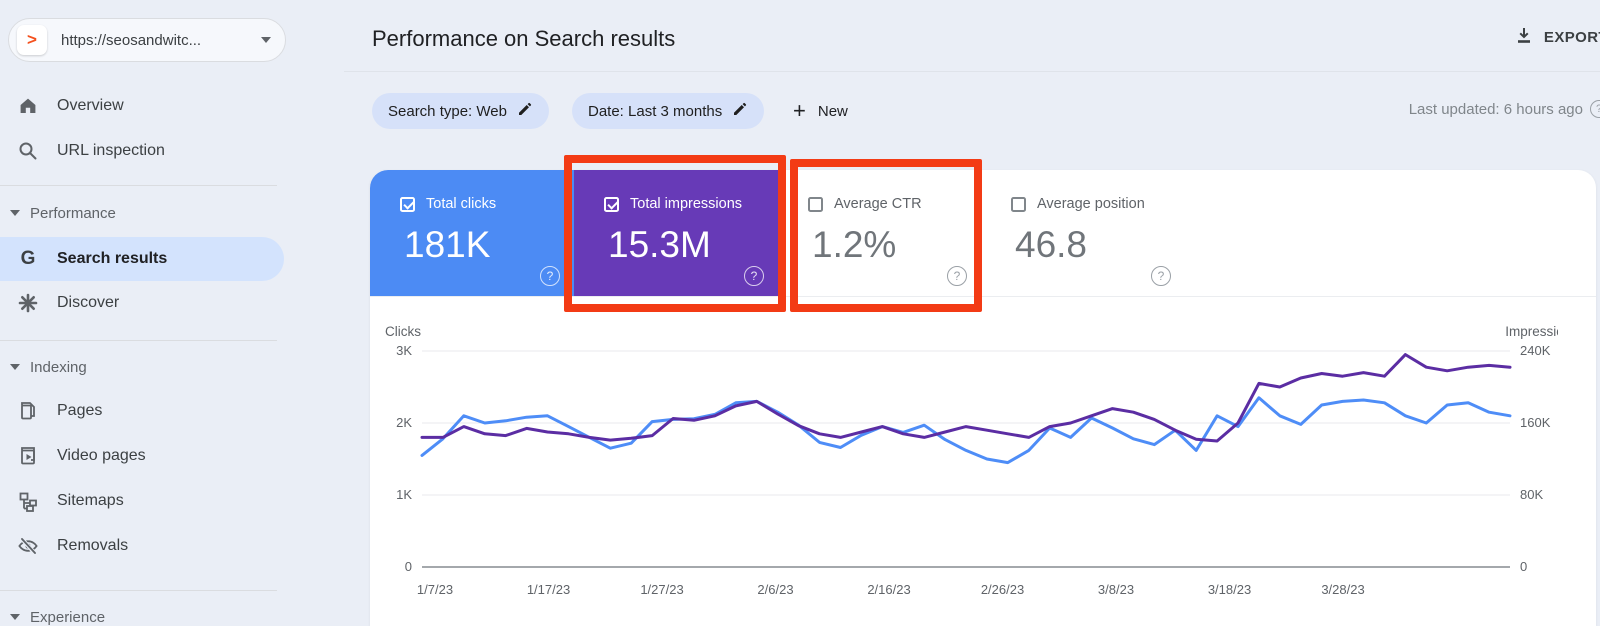  I want to click on right-tick: 240K, so click(1535, 350).